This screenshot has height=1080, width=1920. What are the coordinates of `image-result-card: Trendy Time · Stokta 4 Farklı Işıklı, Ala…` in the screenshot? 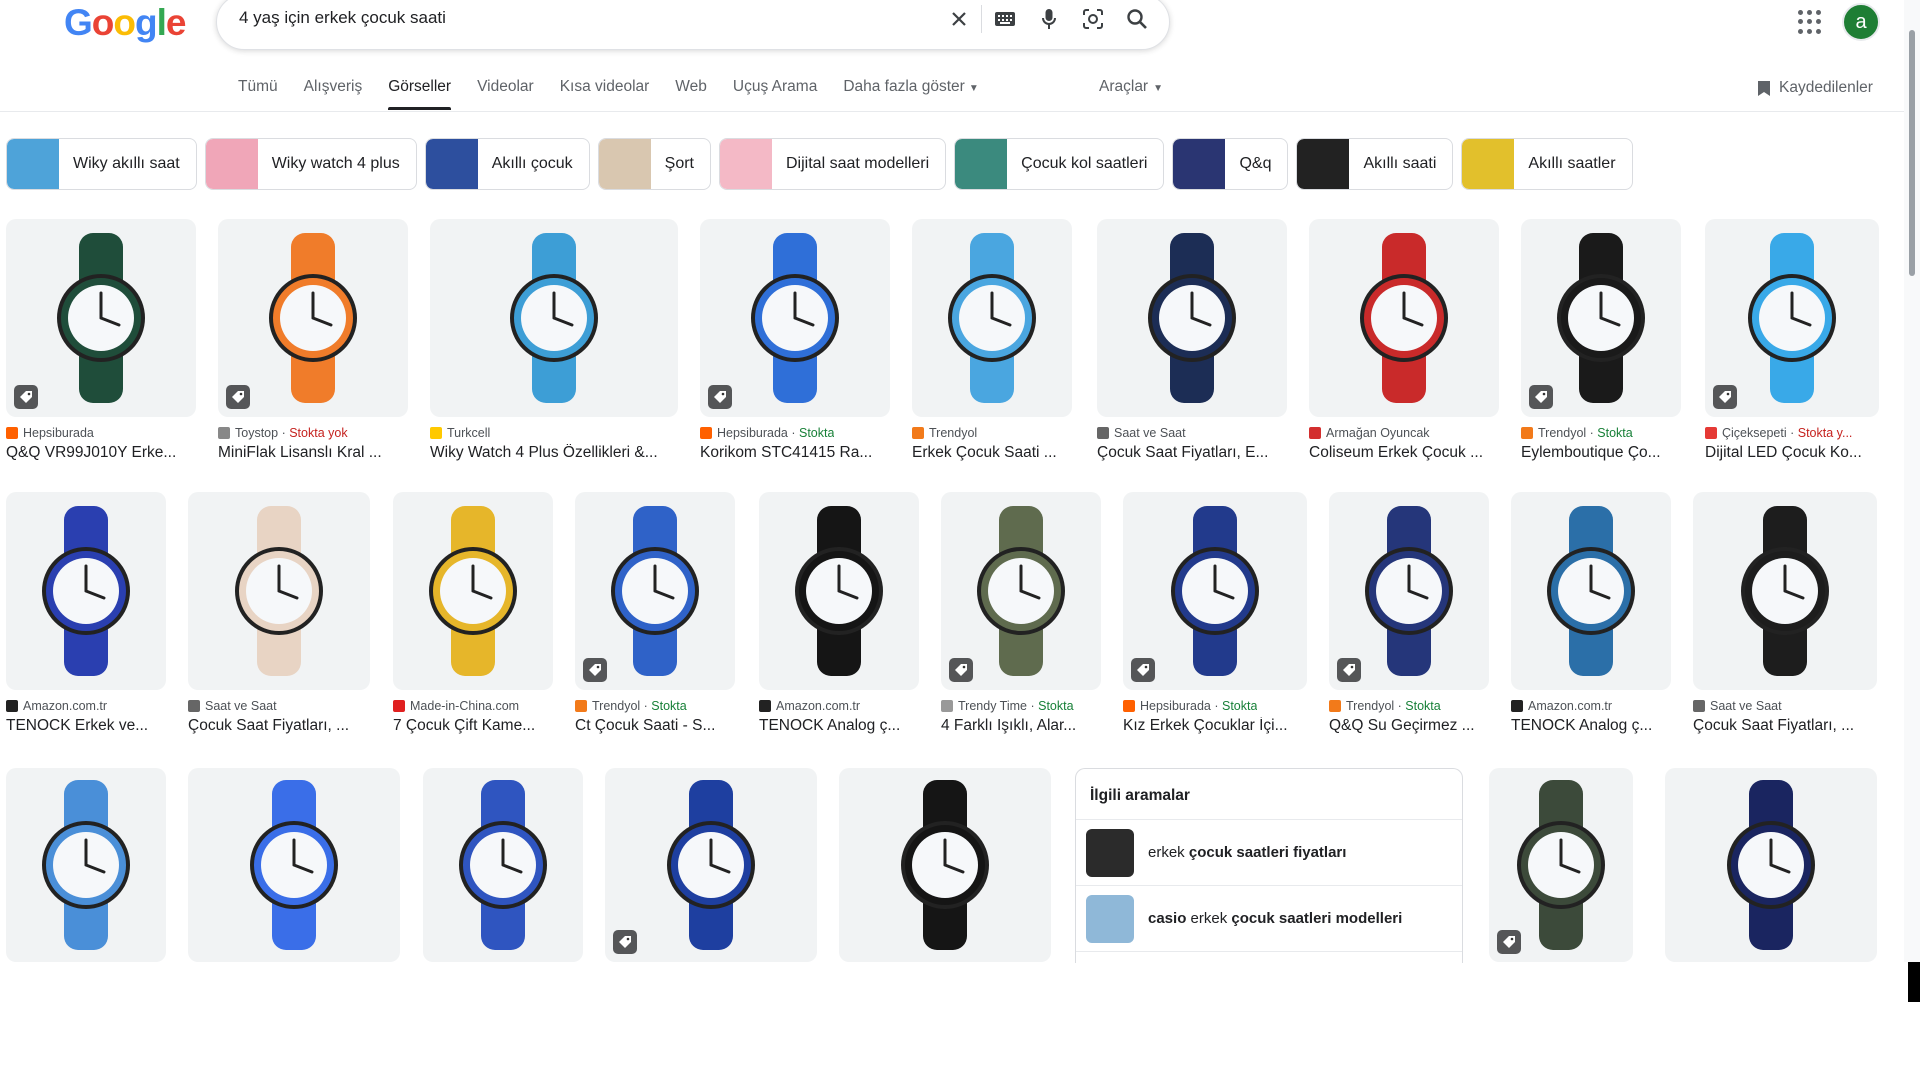 It's located at (1021, 613).